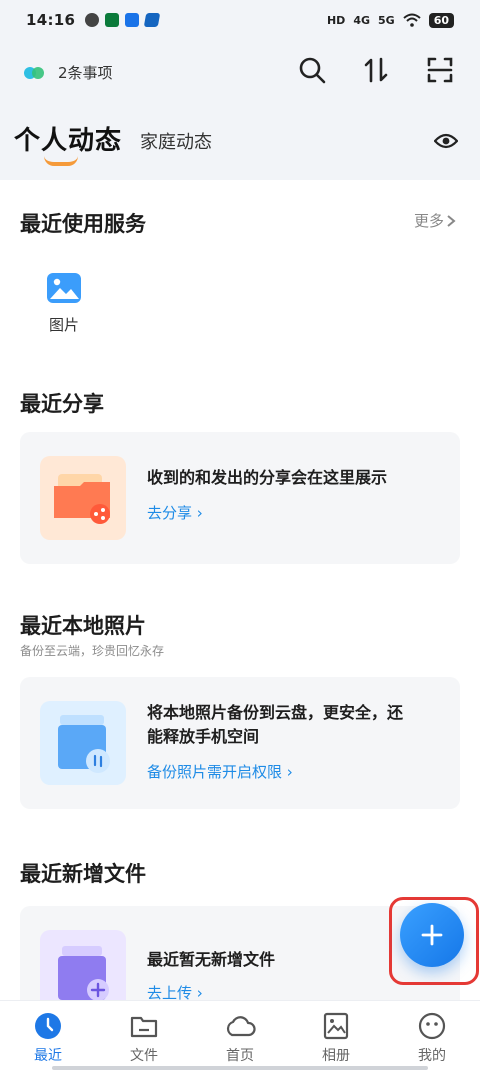 This screenshot has width=480, height=1070. I want to click on share-card-text: 收到的和发出的分享会在这里展示, so click(267, 477).